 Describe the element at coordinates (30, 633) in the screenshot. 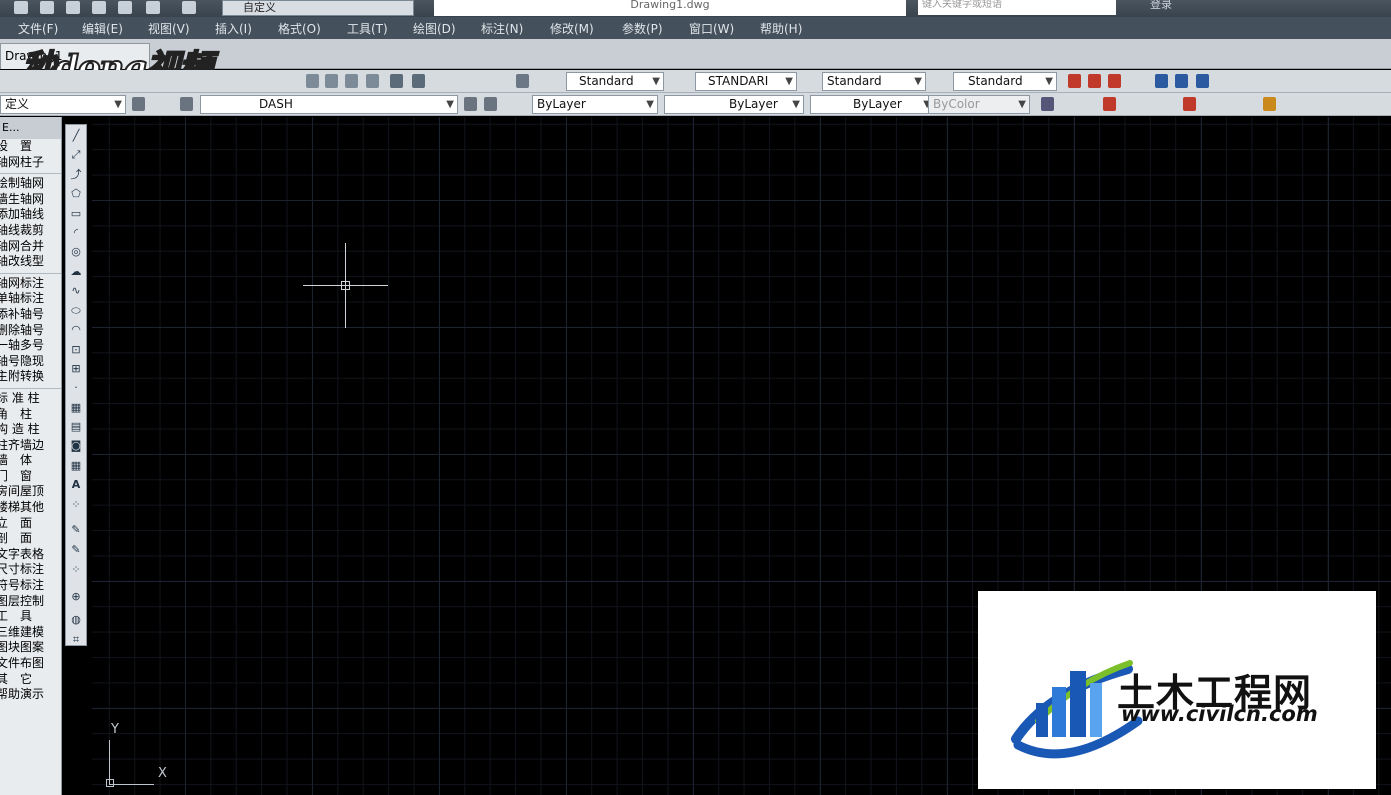

I see `panel-item: 三维建模` at that location.